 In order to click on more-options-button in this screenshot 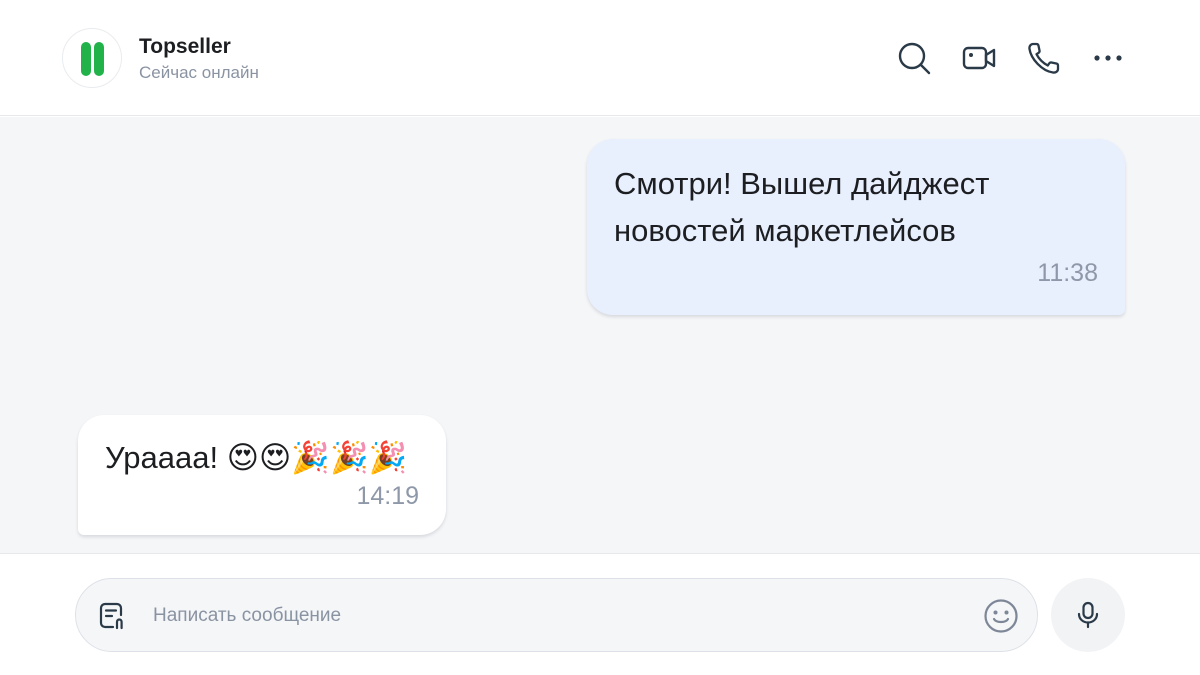, I will do `click(1108, 58)`.